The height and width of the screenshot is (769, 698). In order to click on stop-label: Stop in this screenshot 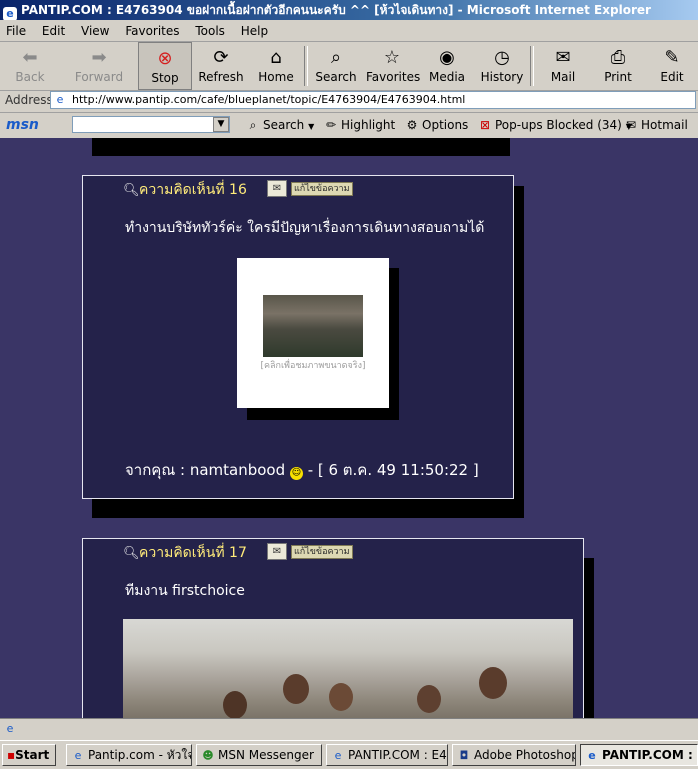, I will do `click(165, 78)`.